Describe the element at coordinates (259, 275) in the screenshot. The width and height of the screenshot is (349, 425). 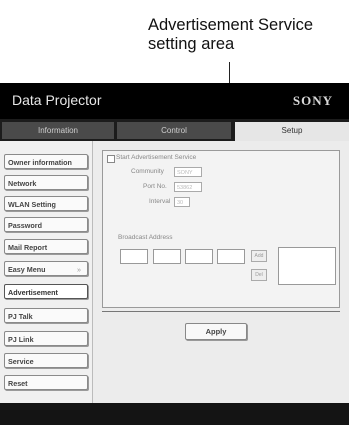
I see `delete-broadcast-button: Del` at that location.